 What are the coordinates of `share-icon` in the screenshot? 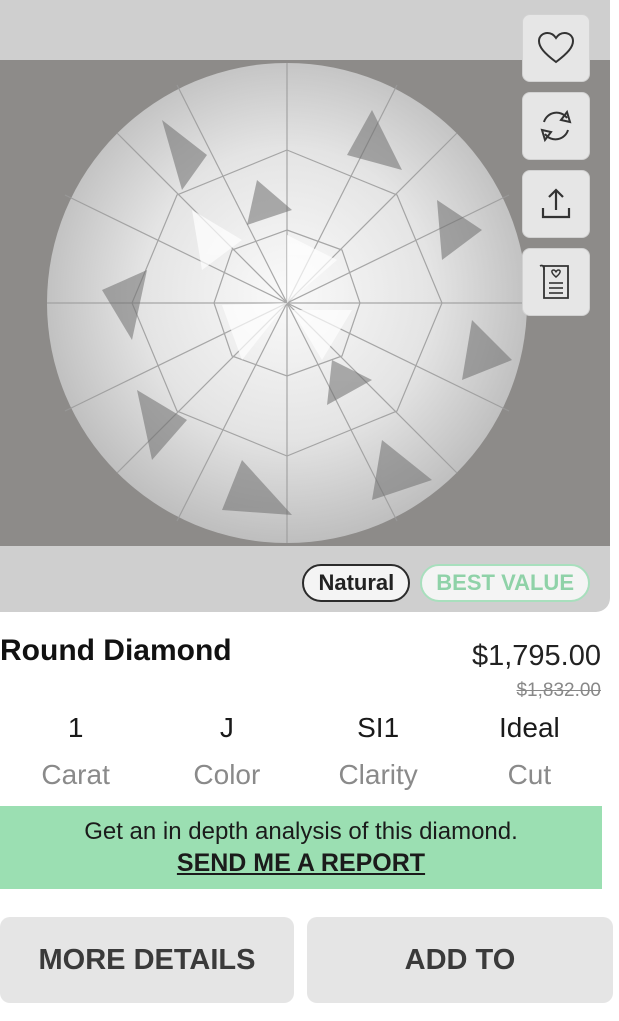 It's located at (556, 203).